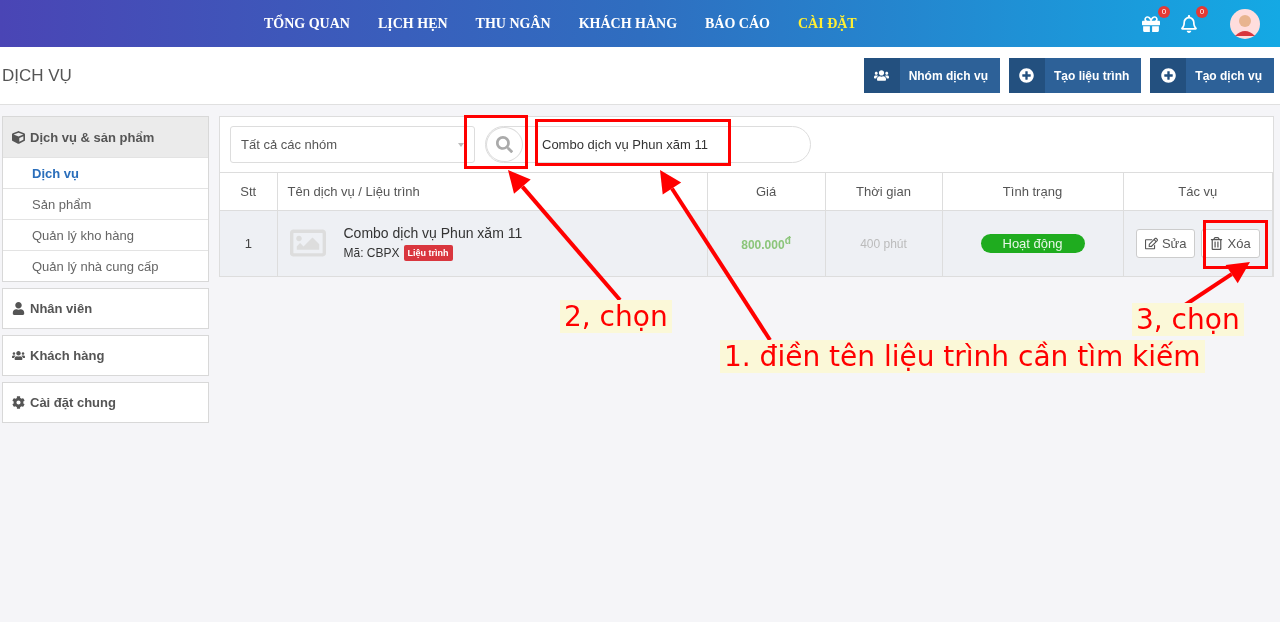 The width and height of the screenshot is (1280, 622). Describe the element at coordinates (105, 172) in the screenshot. I see `sidebar-item: Dịch vụ` at that location.